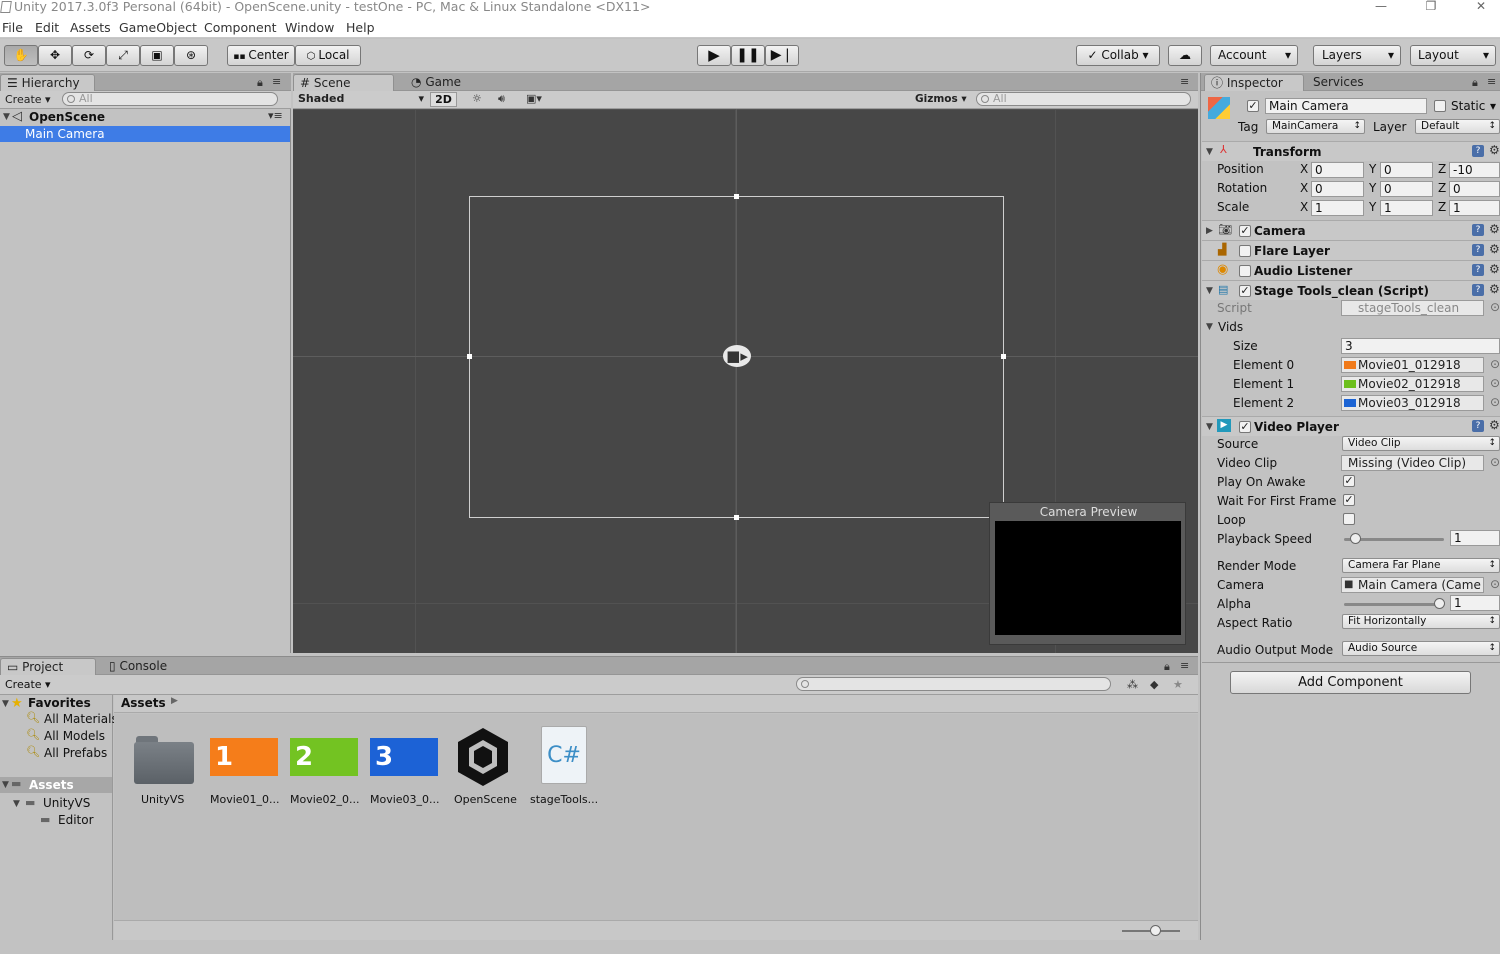  Describe the element at coordinates (748, 55) in the screenshot. I see `pause-button: ❚❚` at that location.